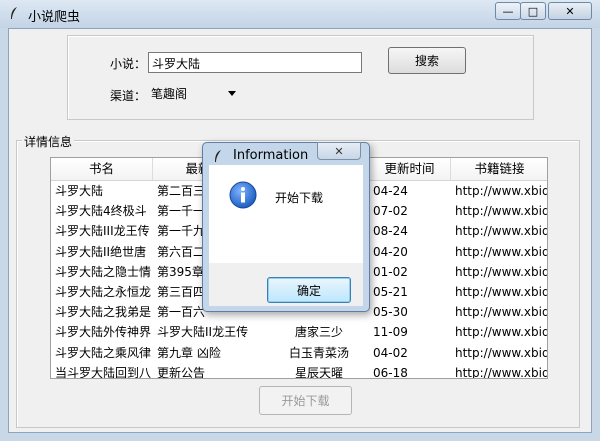  I want to click on maximize-button: □, so click(533, 11).